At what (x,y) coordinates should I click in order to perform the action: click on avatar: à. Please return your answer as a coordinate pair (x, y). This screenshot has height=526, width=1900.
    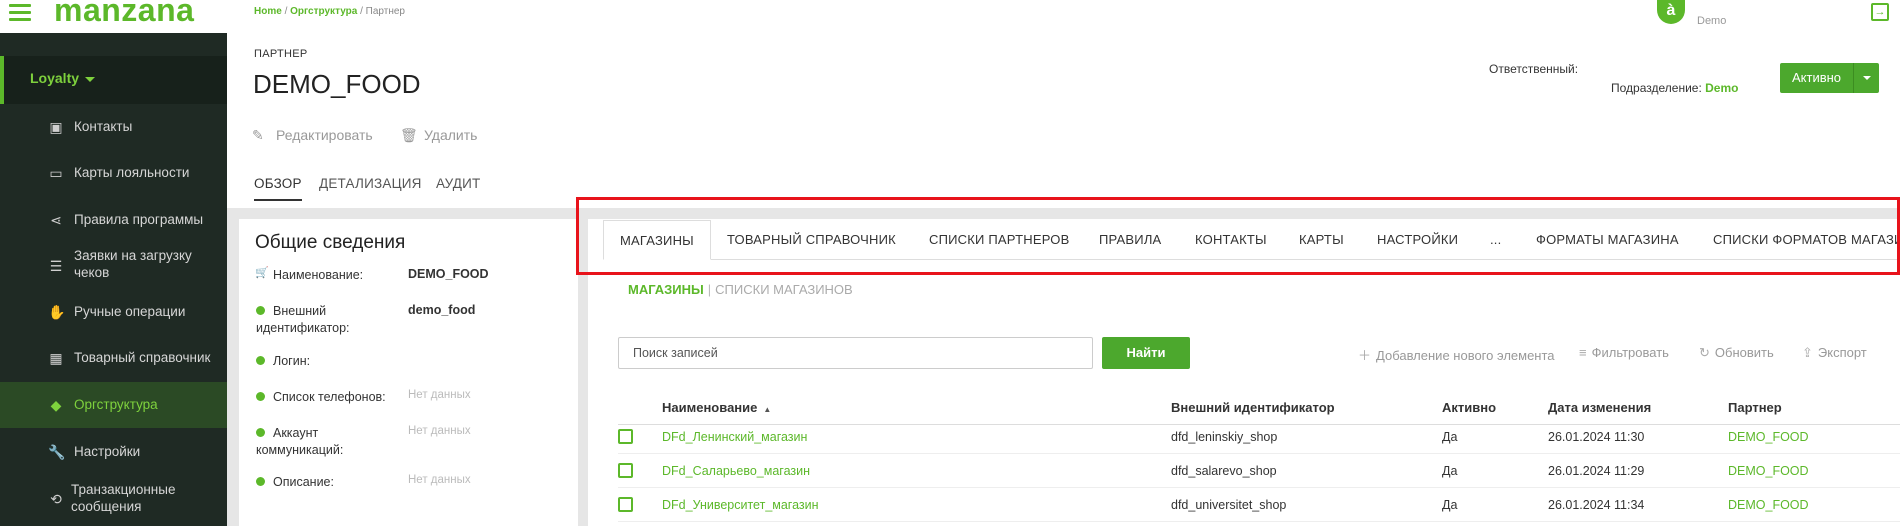
    Looking at the image, I should click on (1671, 12).